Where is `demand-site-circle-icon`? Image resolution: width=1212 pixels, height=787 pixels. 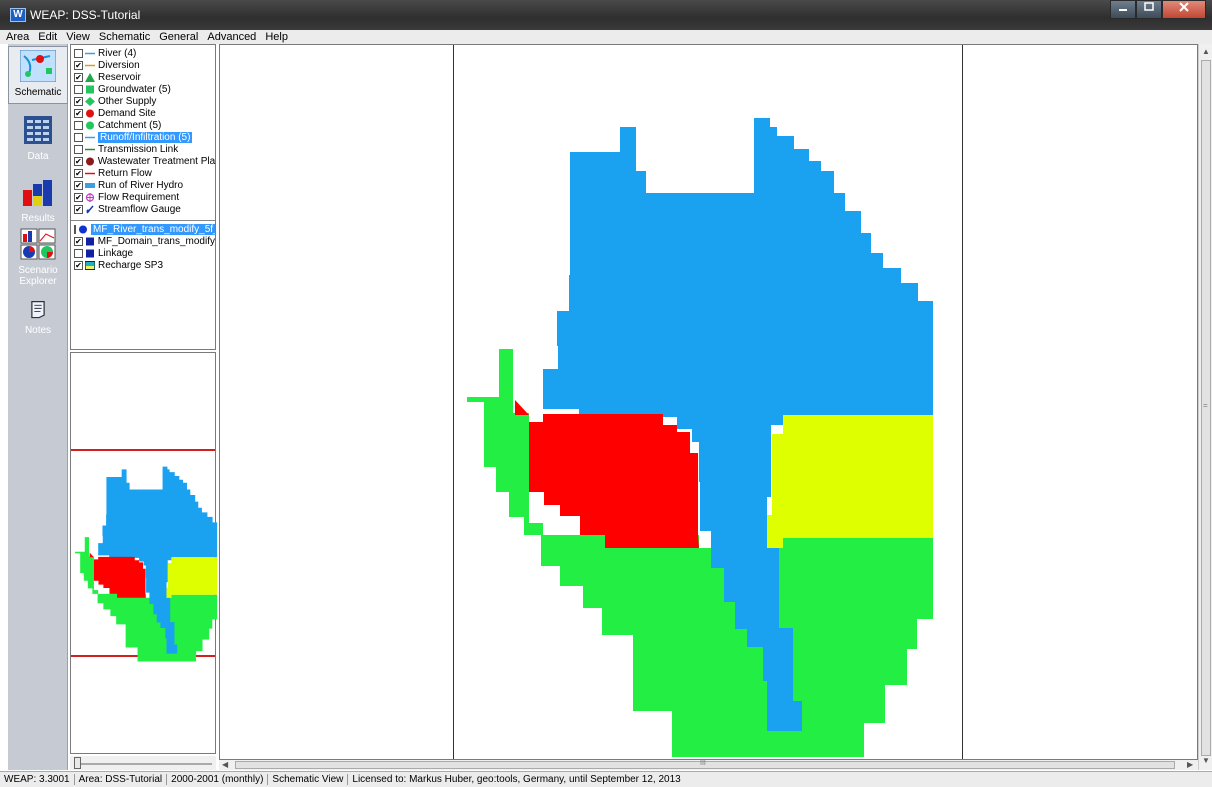 demand-site-circle-icon is located at coordinates (90, 113).